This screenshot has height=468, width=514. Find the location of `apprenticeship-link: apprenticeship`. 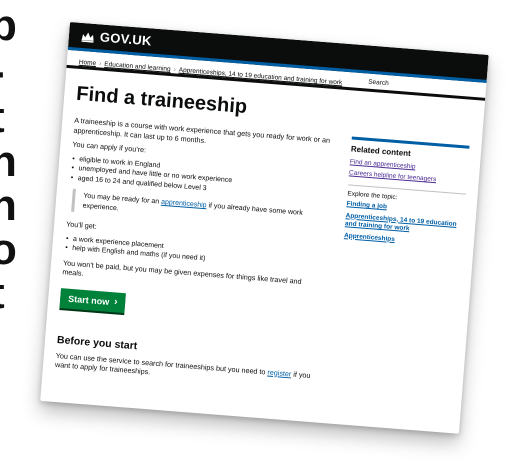

apprenticeship-link: apprenticeship is located at coordinates (184, 204).